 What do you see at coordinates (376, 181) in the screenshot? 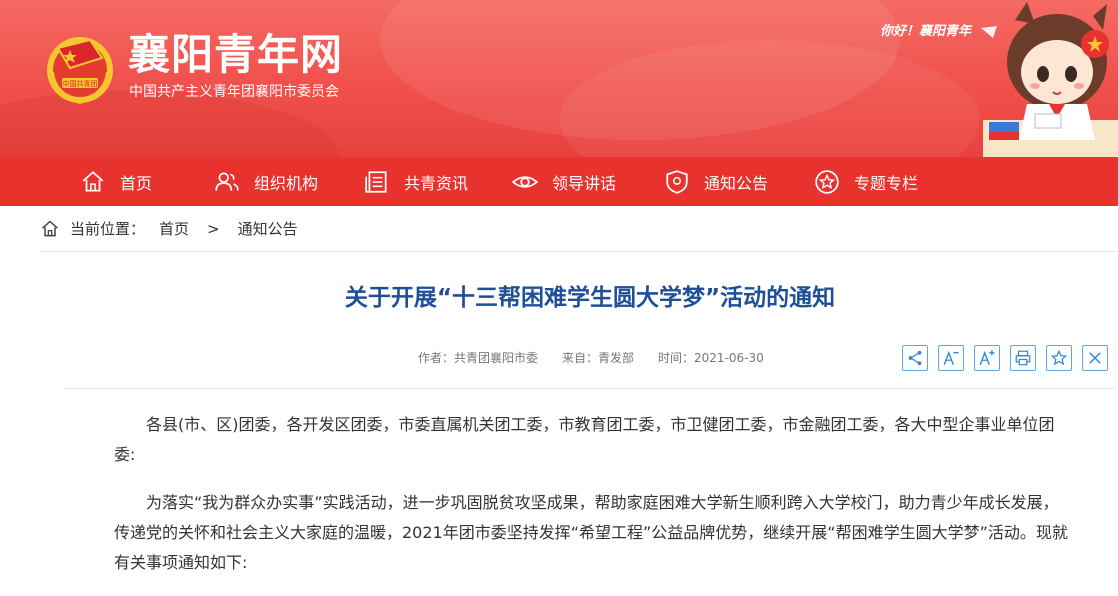
I see `news-icon` at bounding box center [376, 181].